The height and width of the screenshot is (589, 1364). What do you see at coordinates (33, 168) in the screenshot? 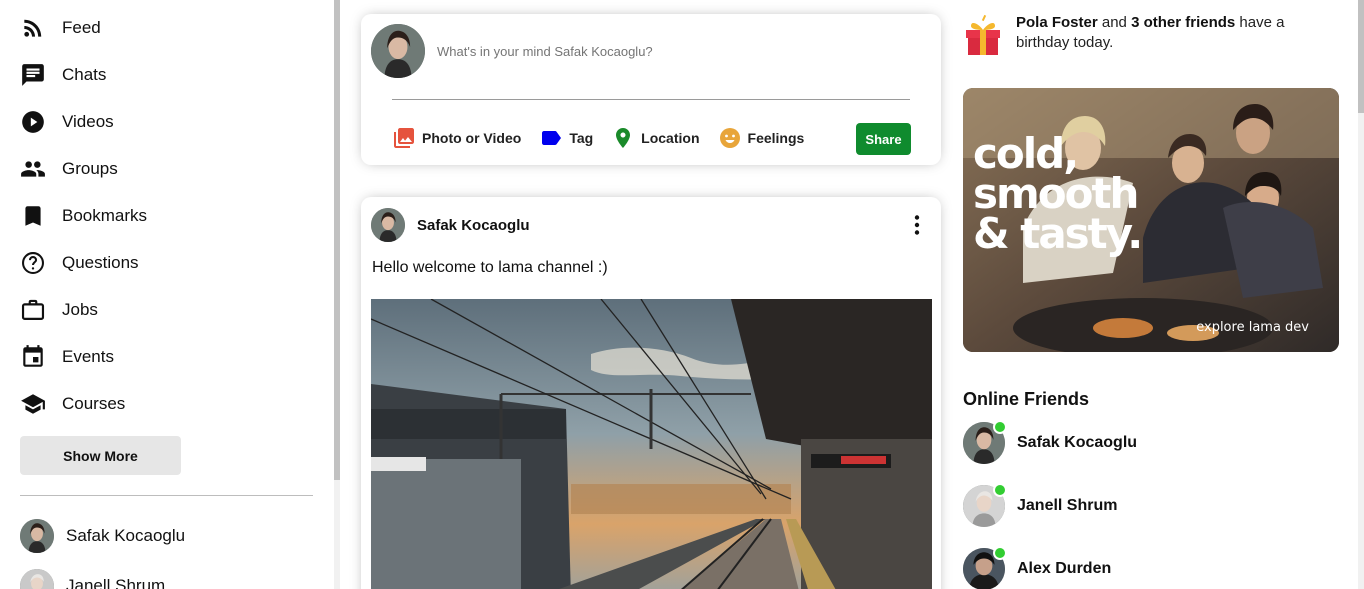
I see `group-icon` at bounding box center [33, 168].